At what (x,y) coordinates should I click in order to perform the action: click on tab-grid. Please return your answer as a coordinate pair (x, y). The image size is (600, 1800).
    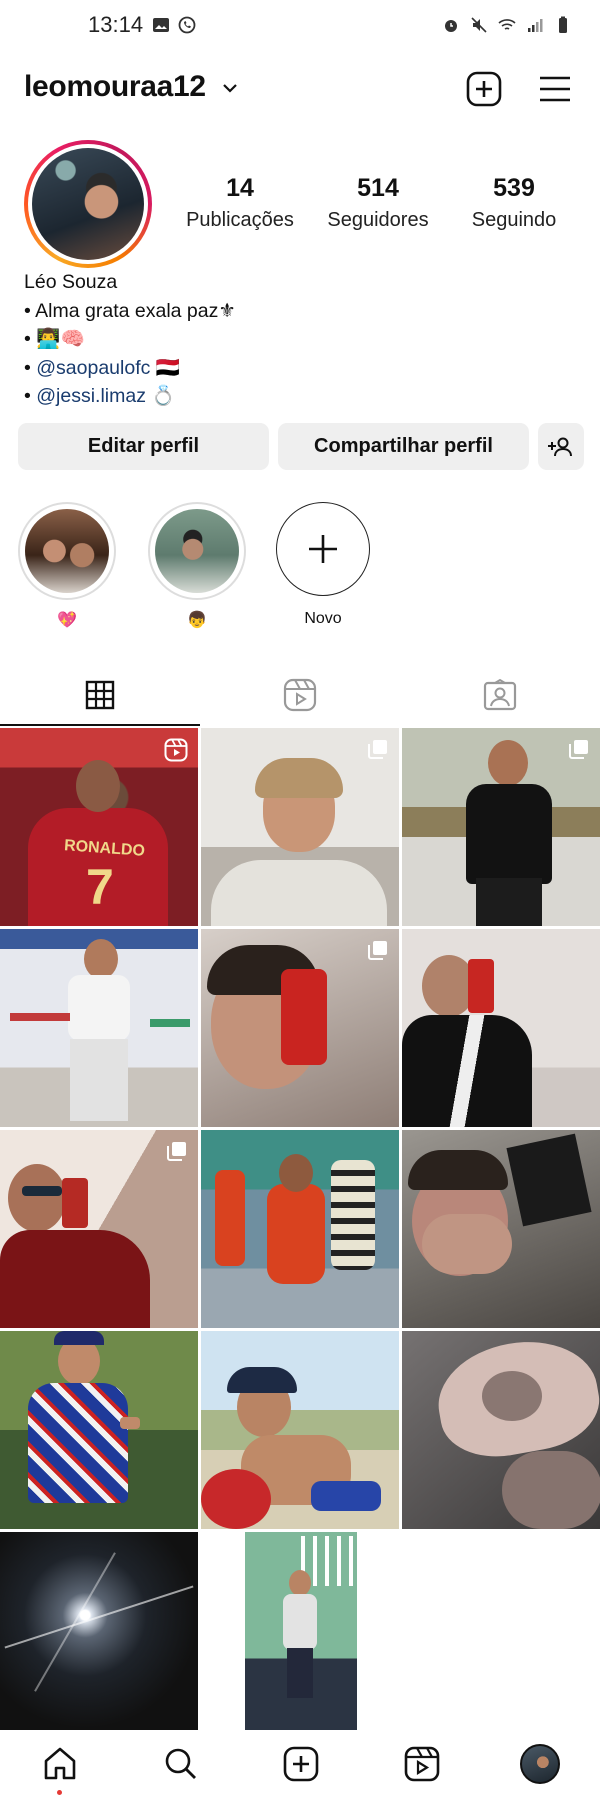
    Looking at the image, I should click on (100, 695).